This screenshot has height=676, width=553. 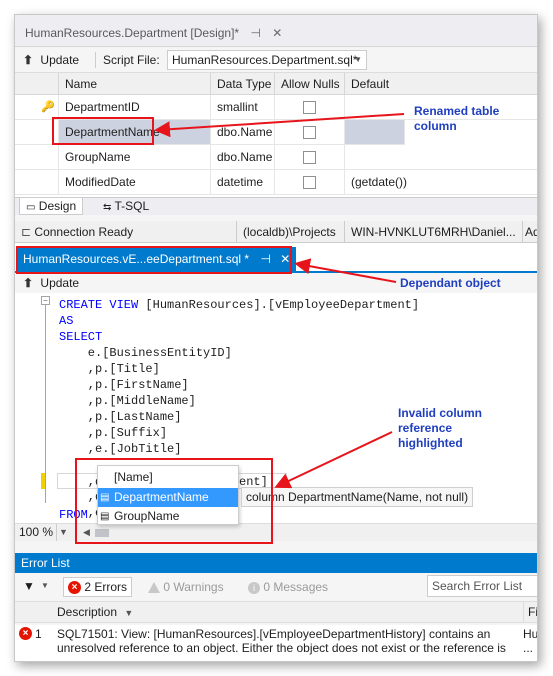 What do you see at coordinates (276, 612) in the screenshot?
I see `error-list-columns: Description ▼ Fi` at bounding box center [276, 612].